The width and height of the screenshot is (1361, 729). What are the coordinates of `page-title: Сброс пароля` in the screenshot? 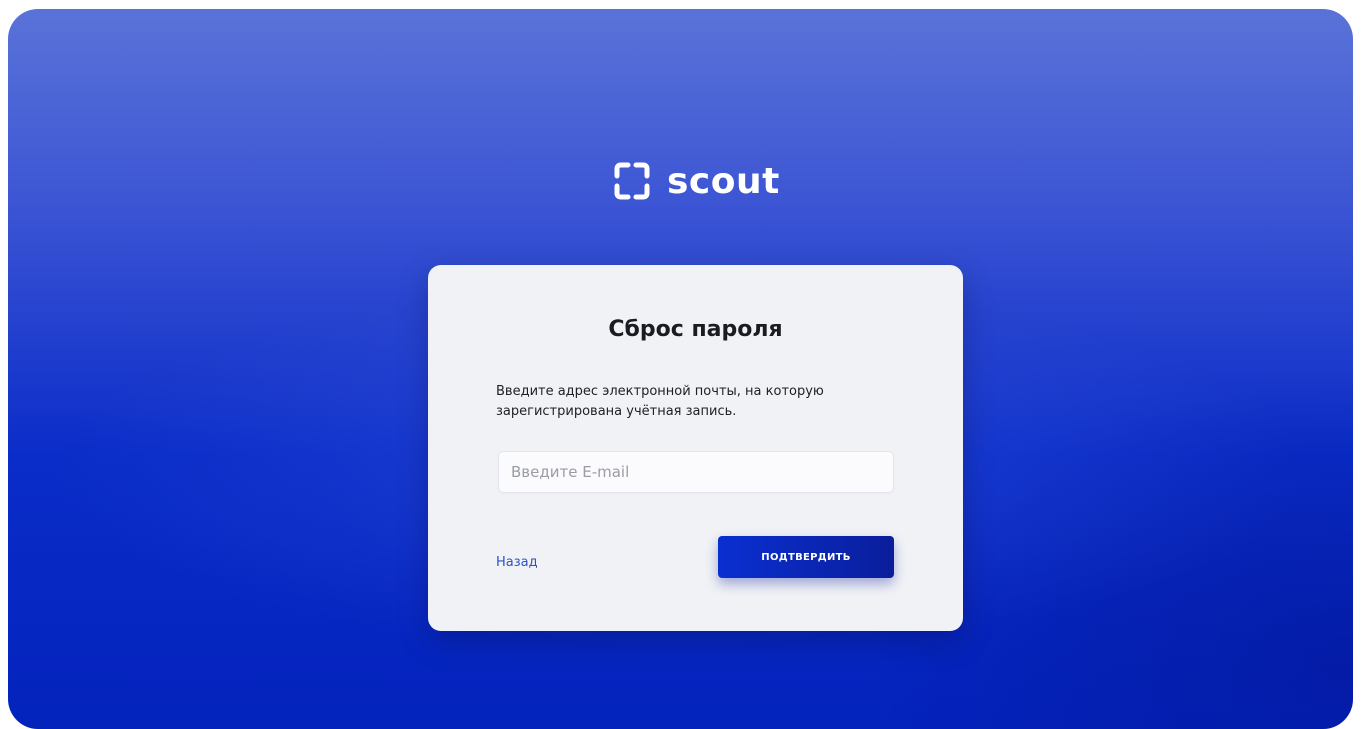 It's located at (695, 329).